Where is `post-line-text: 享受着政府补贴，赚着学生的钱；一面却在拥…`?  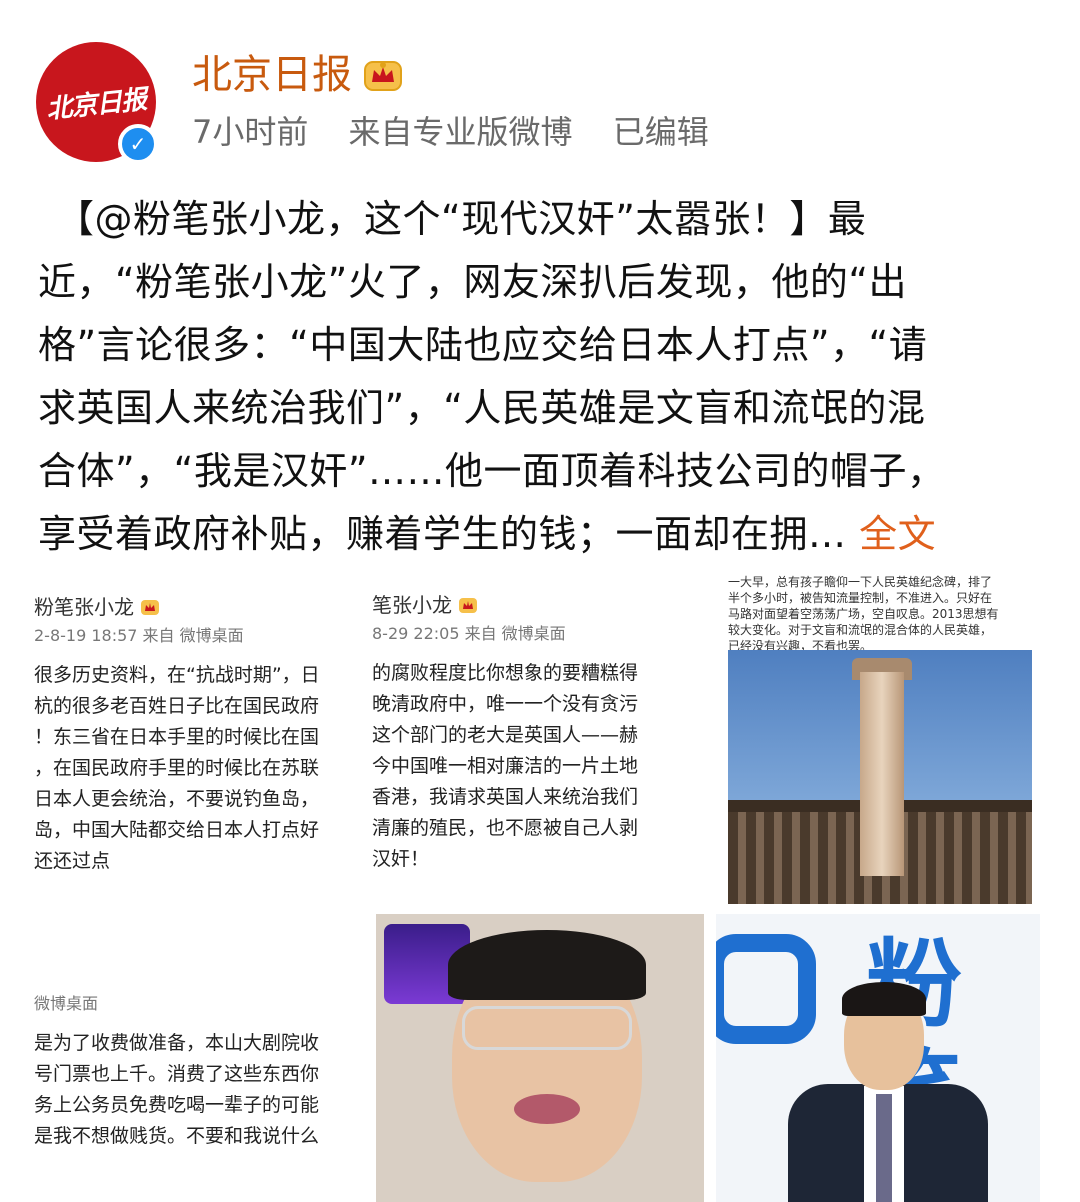 post-line-text: 享受着政府补贴，赚着学生的钱；一面却在拥… is located at coordinates (449, 534).